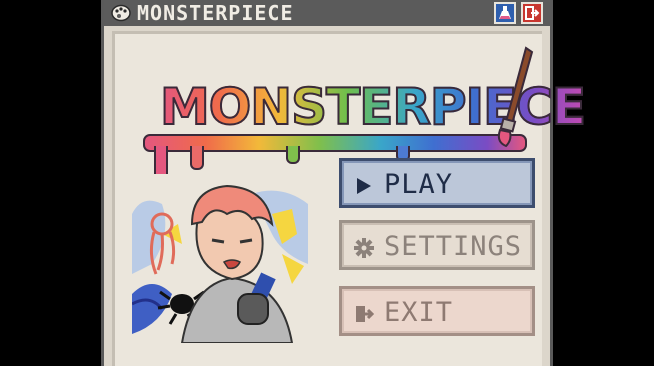 The width and height of the screenshot is (654, 366). What do you see at coordinates (220, 258) in the screenshot?
I see `character-artwork` at bounding box center [220, 258].